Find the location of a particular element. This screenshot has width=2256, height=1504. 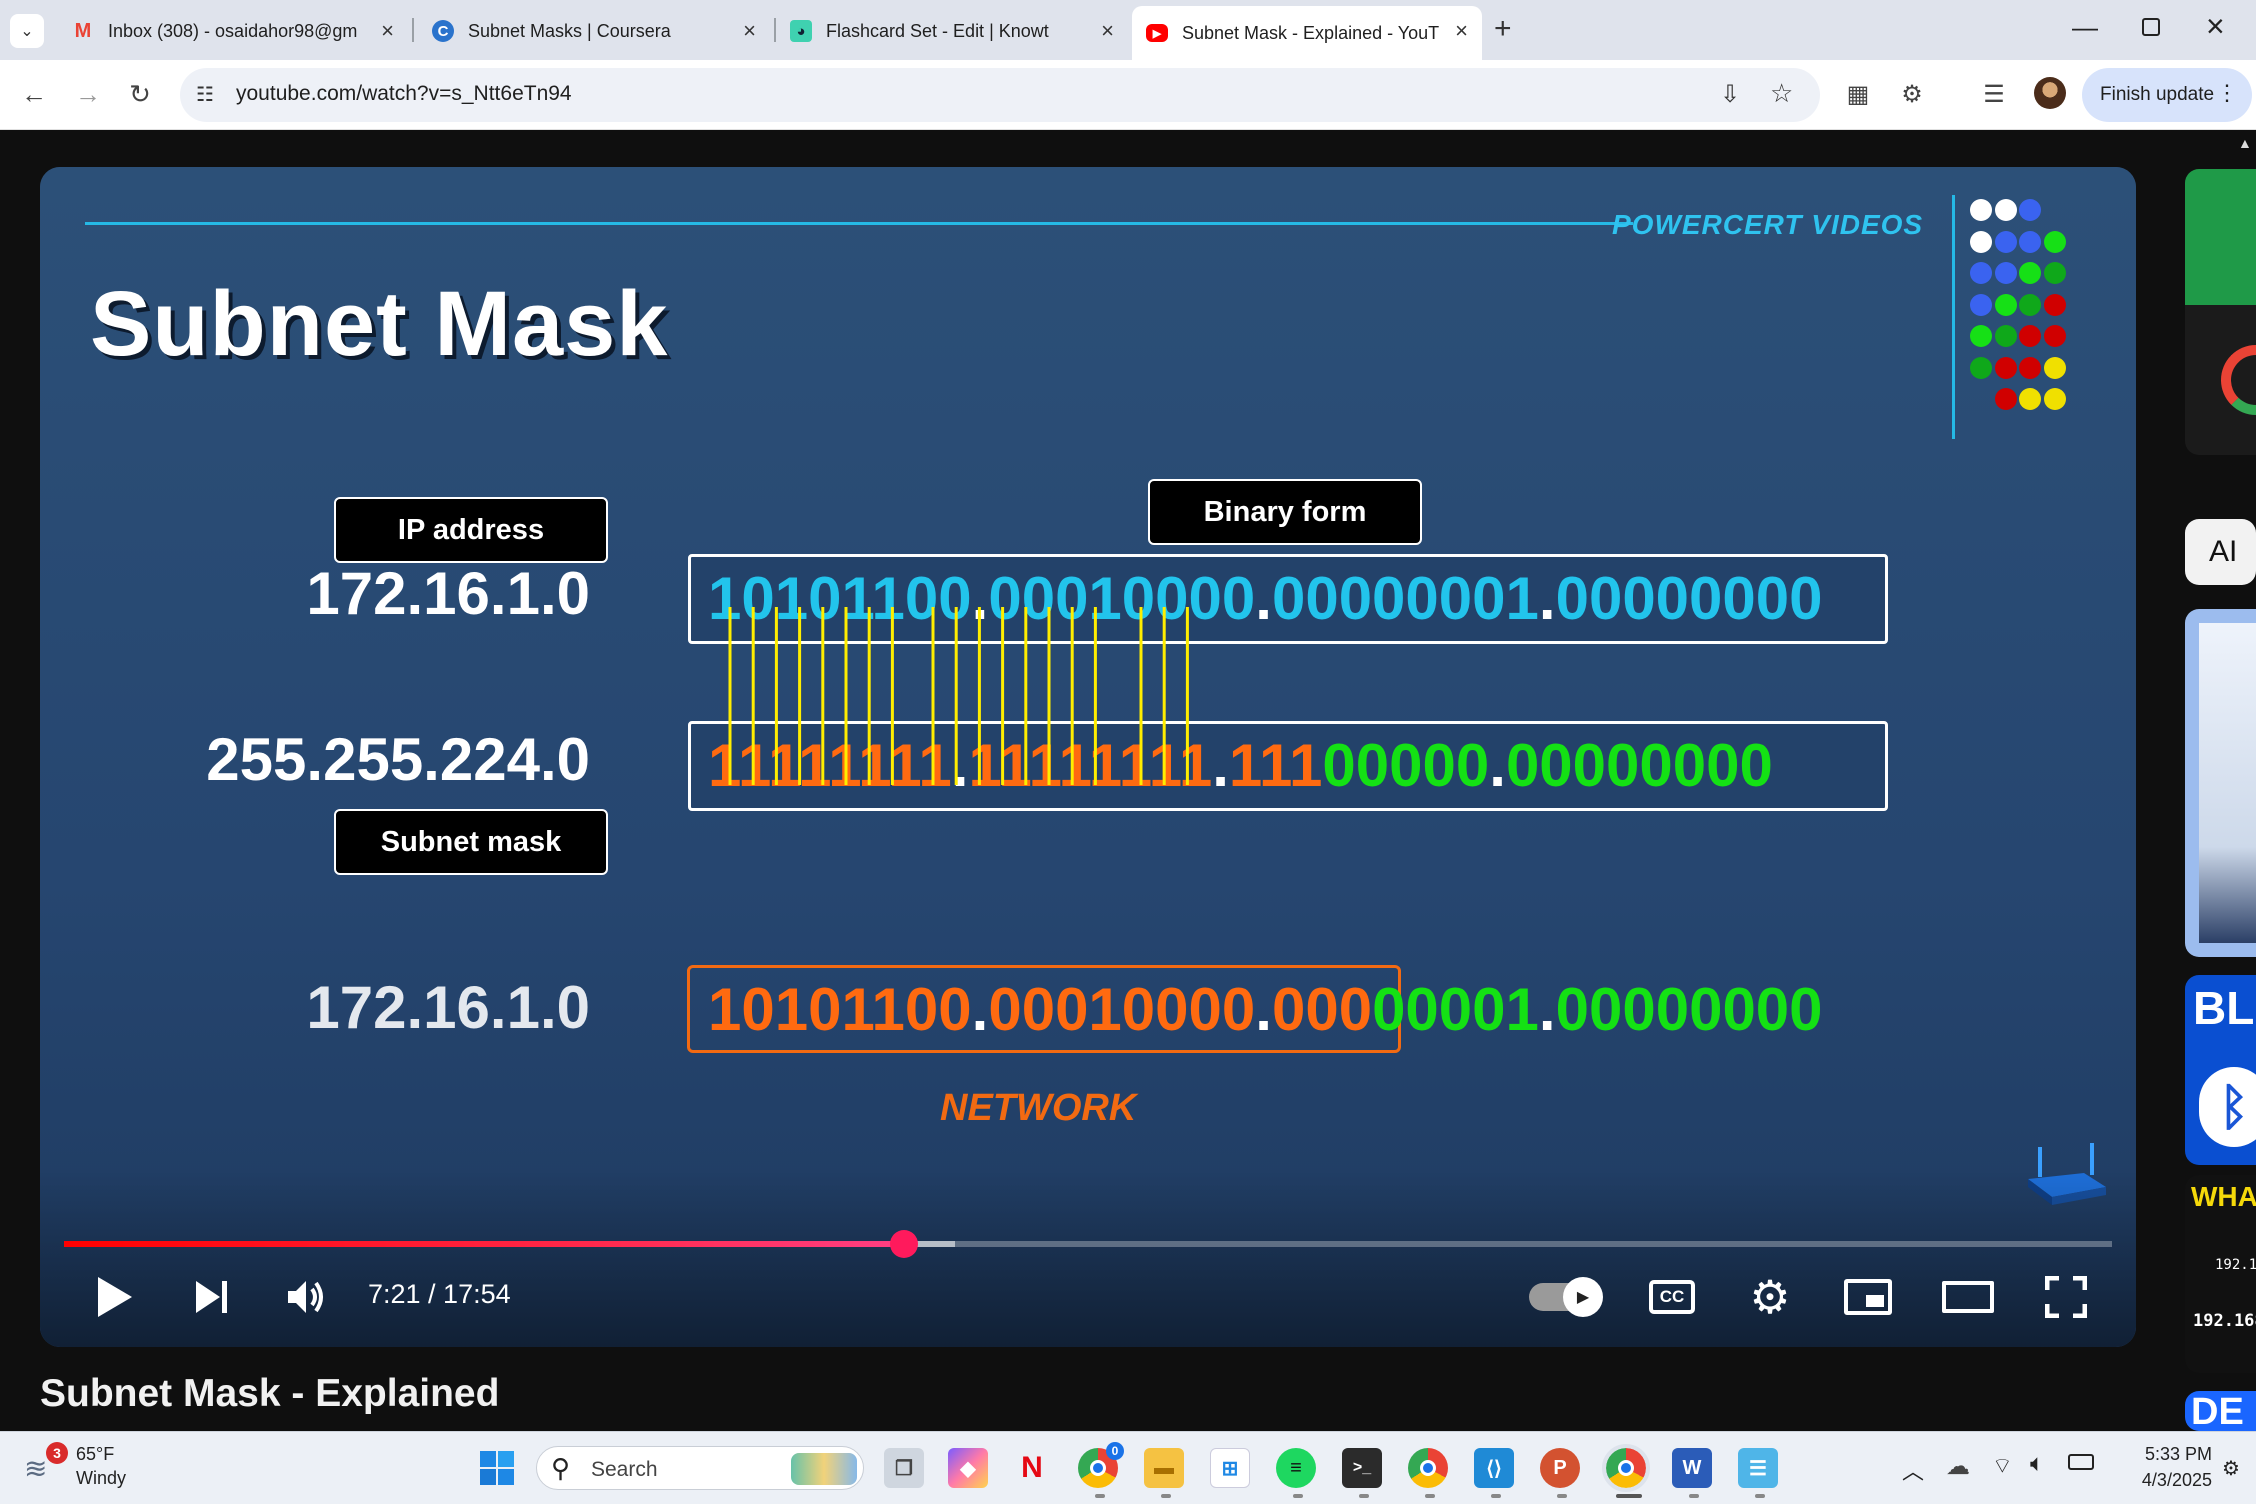

close-window-icon: × is located at coordinates (2215, 26).